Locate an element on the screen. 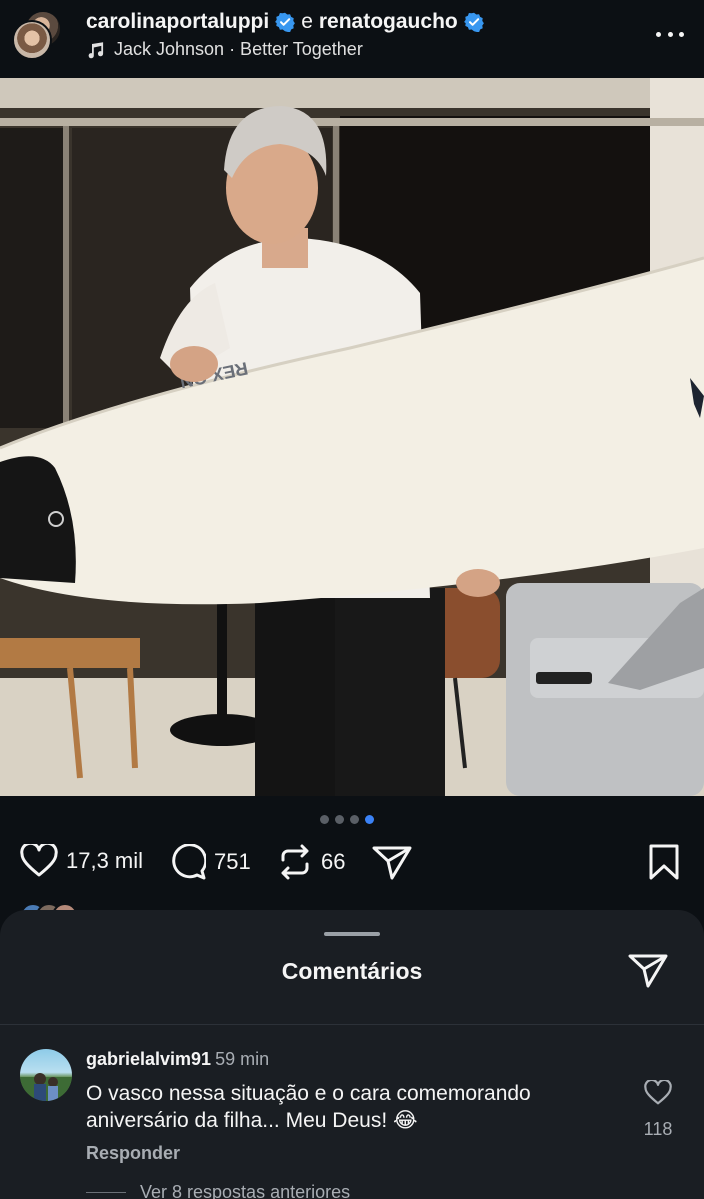 The height and width of the screenshot is (1199, 704). action-bar: 17,3 mil 751 66 is located at coordinates (352, 865).